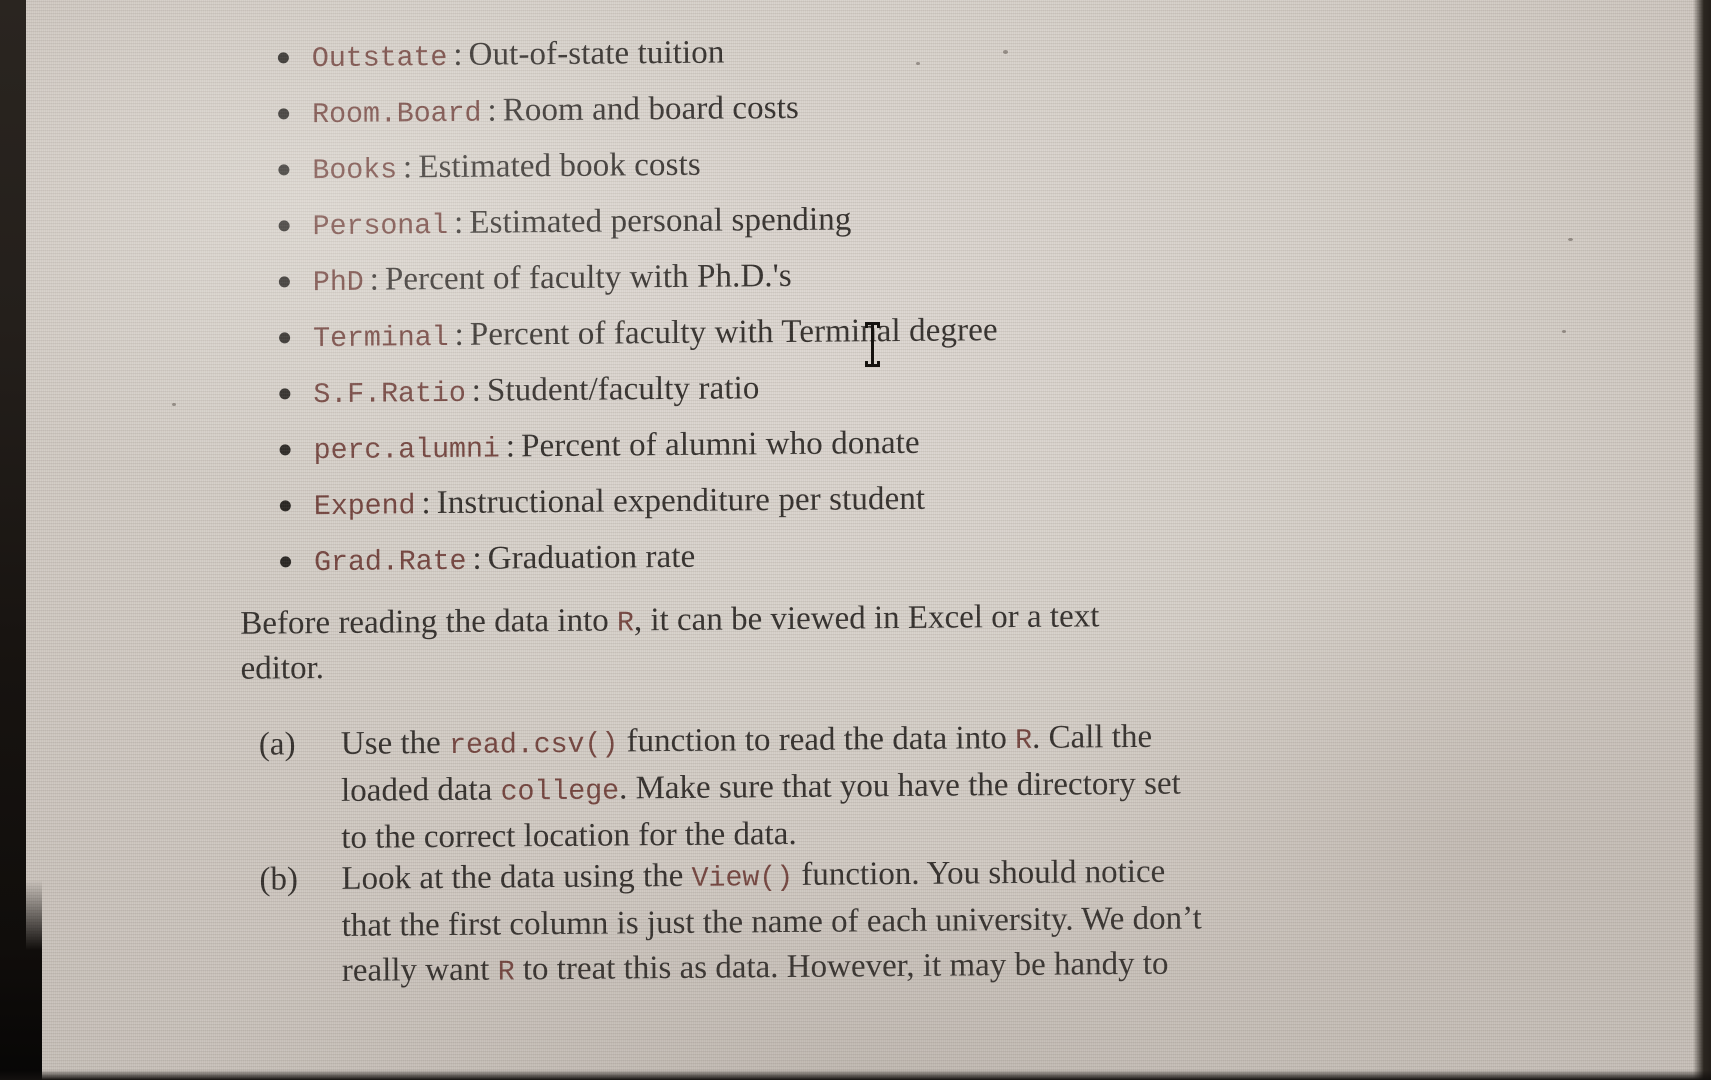 The image size is (1711, 1080). I want to click on exercise-label: (b), so click(279, 879).